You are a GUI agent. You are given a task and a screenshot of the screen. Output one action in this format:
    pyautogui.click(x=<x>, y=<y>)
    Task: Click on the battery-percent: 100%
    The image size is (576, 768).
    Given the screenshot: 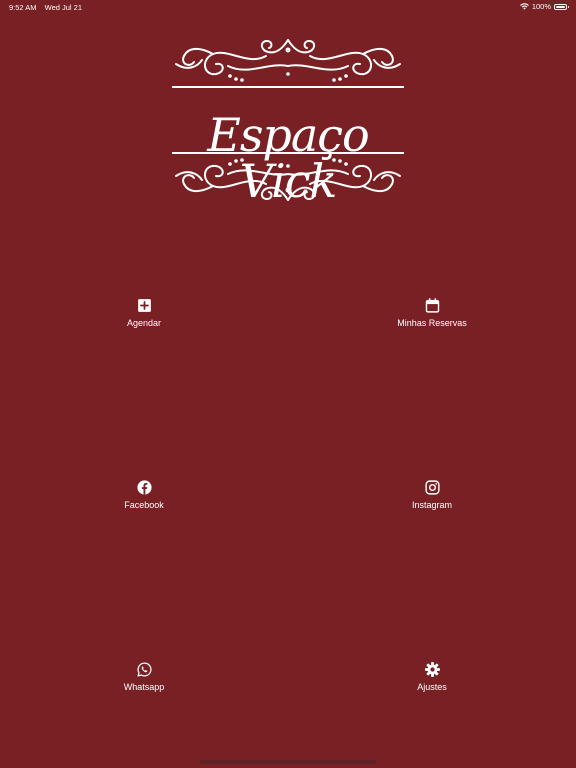 What is the action you would take?
    pyautogui.click(x=541, y=6)
    